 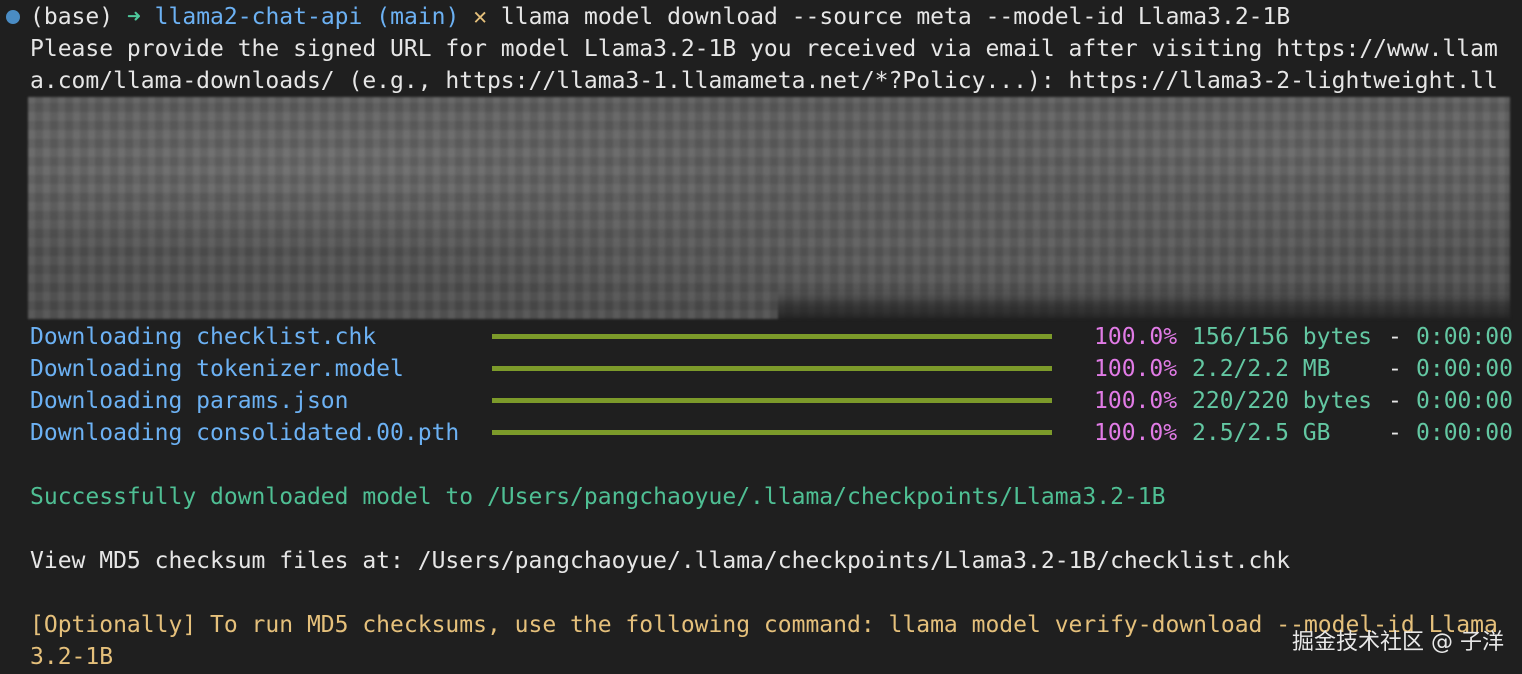 What do you see at coordinates (1261, 369) in the screenshot?
I see `download-size: 2.2/2.2 MB` at bounding box center [1261, 369].